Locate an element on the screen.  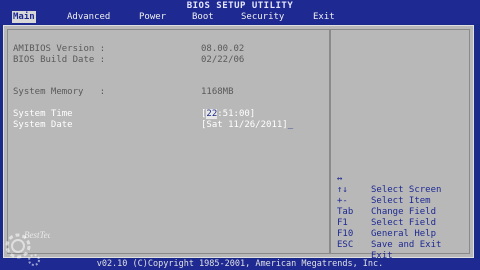
menu-item-exit: Exit is located at coordinates (324, 17).